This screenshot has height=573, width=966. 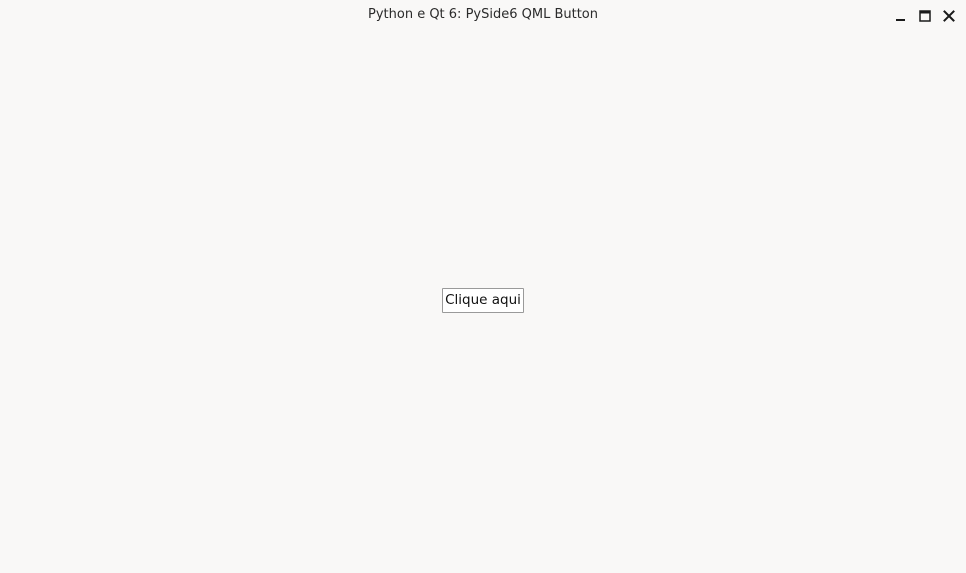 I want to click on minimize-button, so click(x=901, y=16).